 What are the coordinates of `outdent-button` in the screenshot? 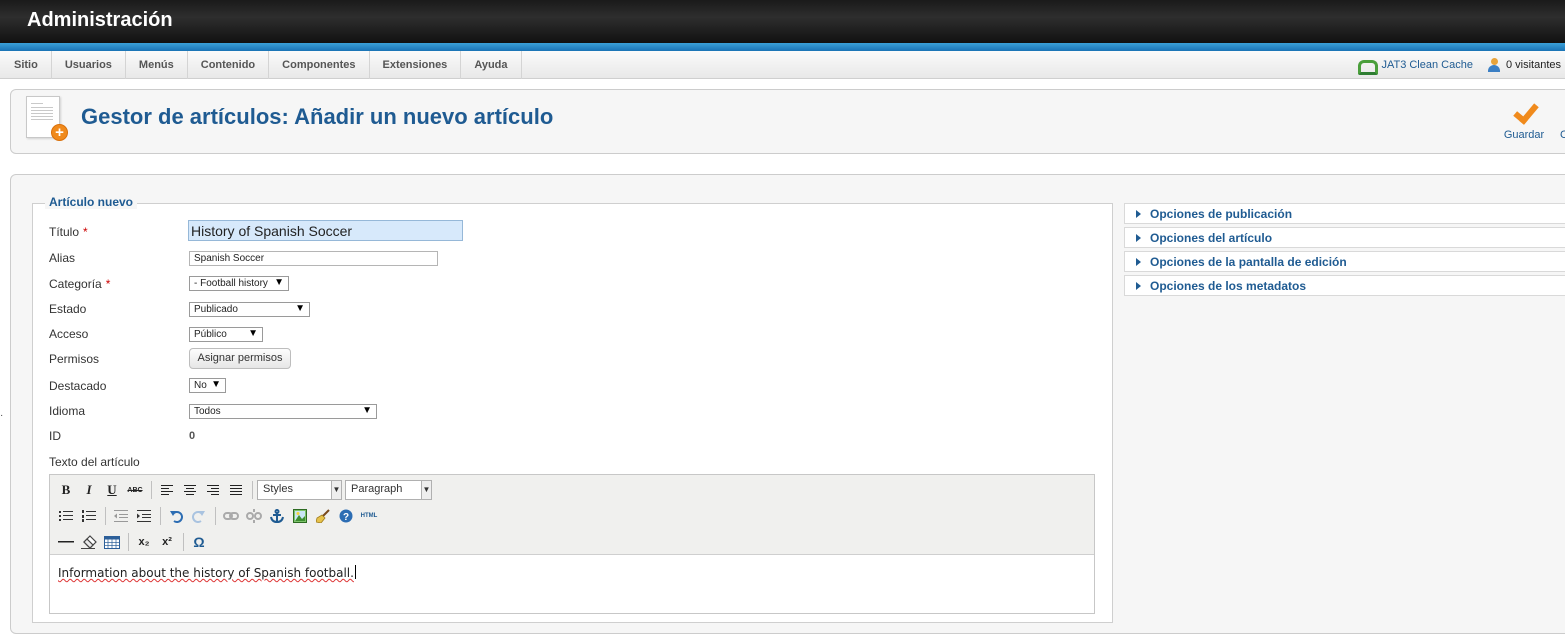 It's located at (121, 516).